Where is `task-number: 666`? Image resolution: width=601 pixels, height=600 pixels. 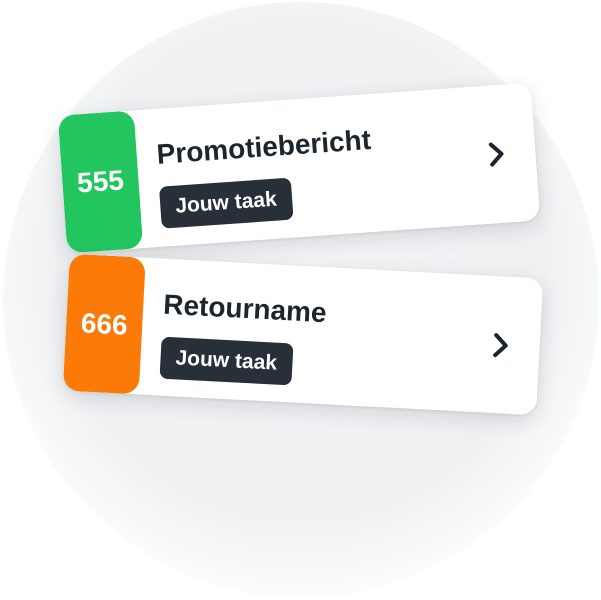 task-number: 666 is located at coordinates (104, 323).